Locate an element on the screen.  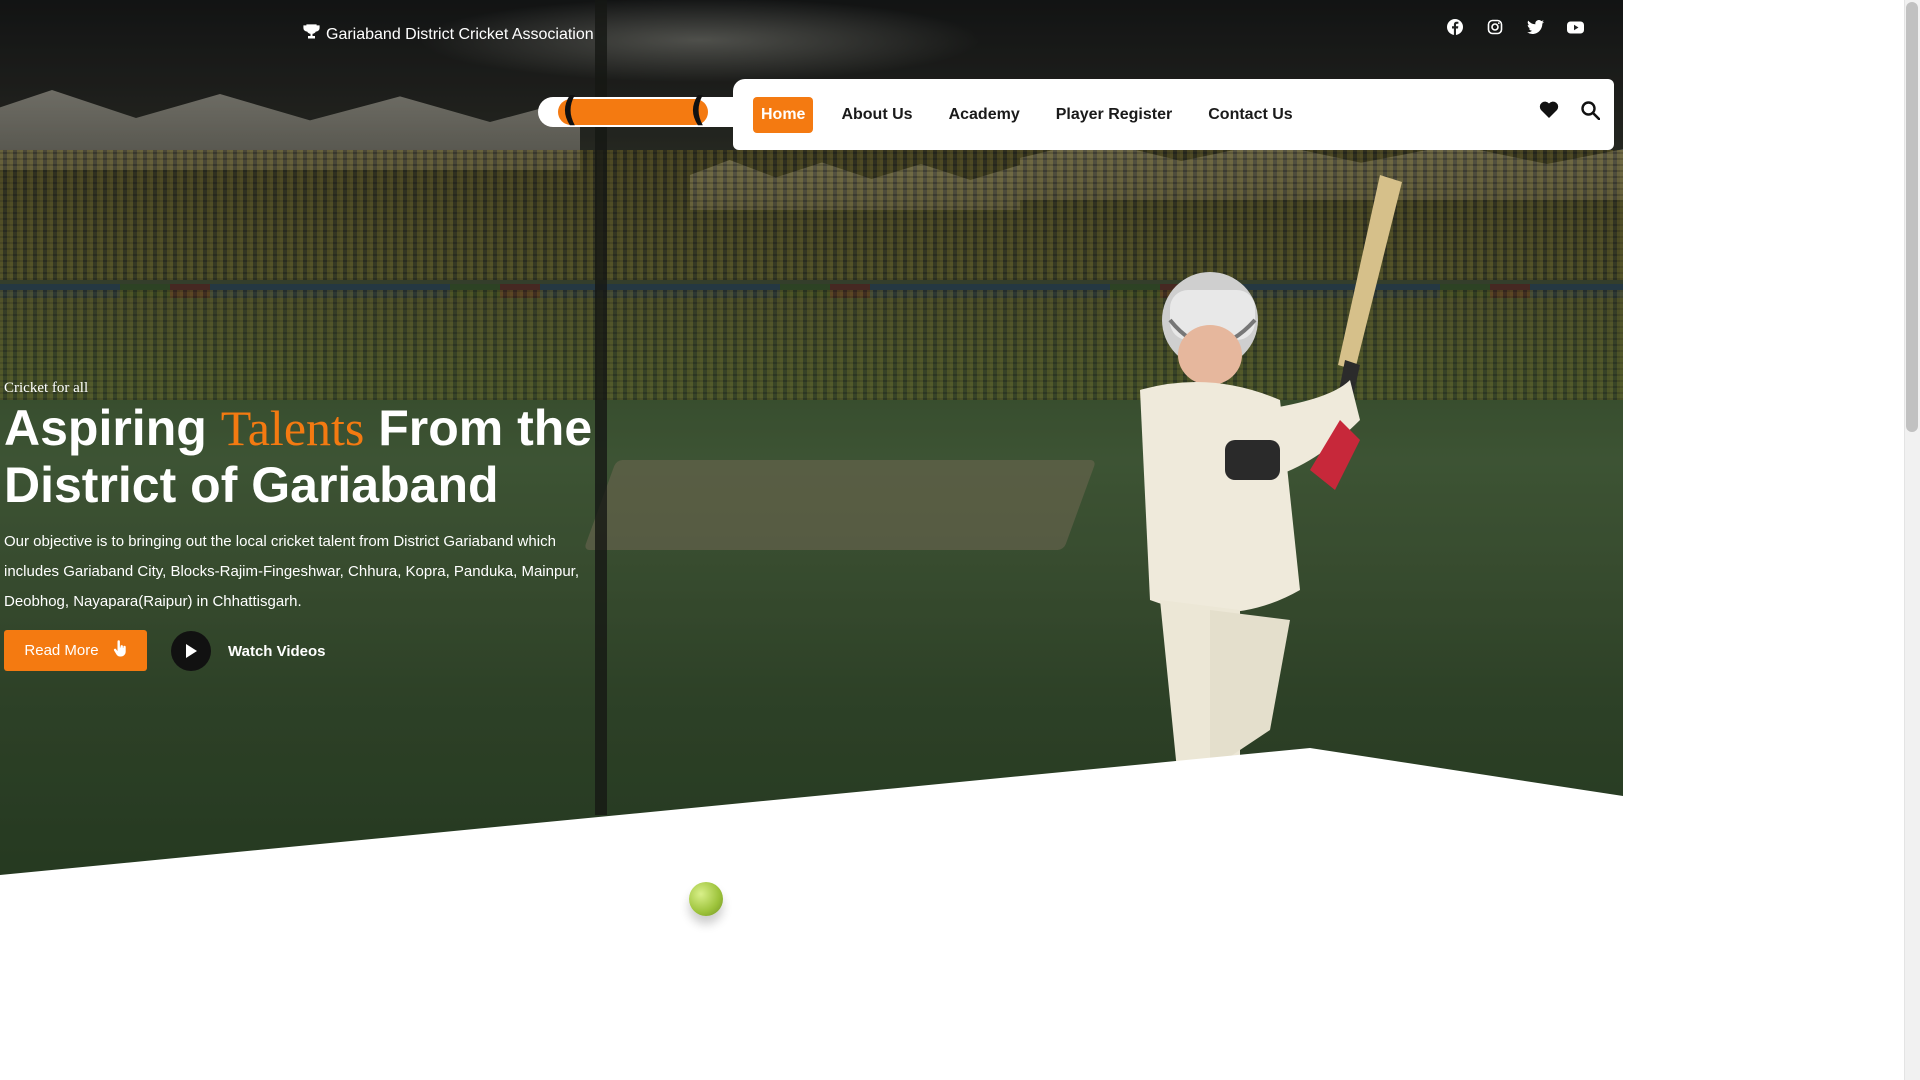
site-logo: ( ( is located at coordinates (638, 110).